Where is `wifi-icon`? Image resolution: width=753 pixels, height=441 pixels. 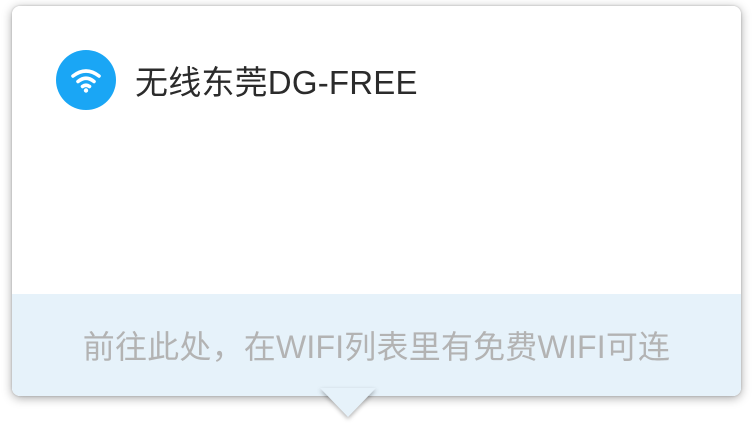 wifi-icon is located at coordinates (86, 80).